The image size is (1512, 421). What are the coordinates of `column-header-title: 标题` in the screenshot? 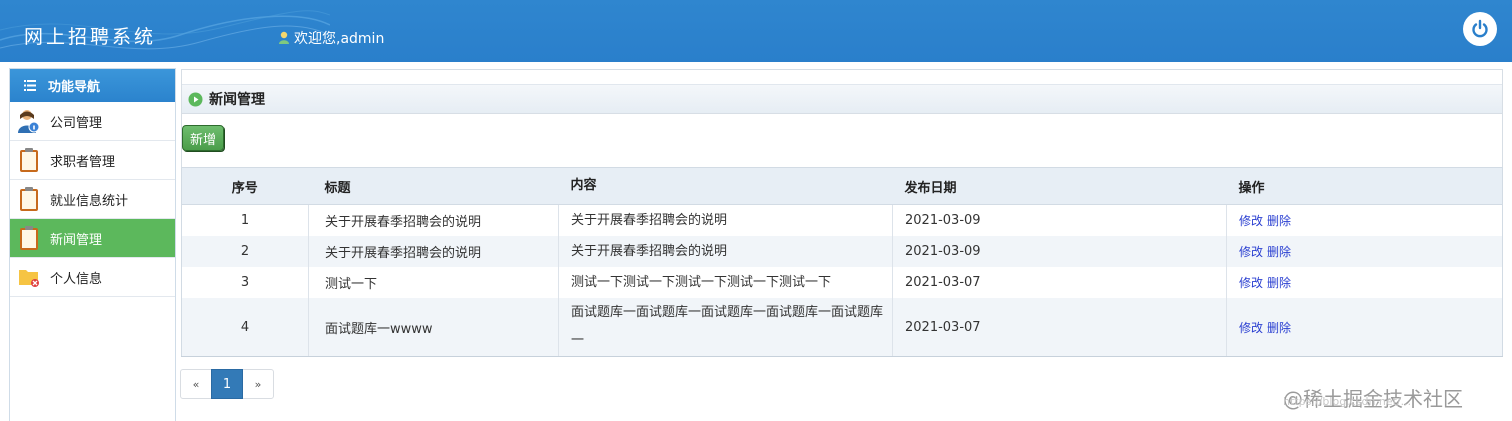 It's located at (433, 186).